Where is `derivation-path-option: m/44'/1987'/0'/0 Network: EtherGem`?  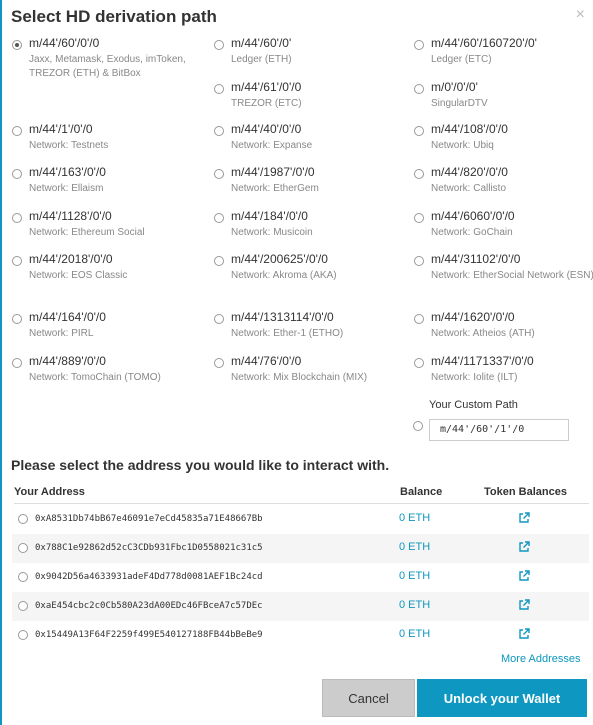 derivation-path-option: m/44'/1987'/0'/0 Network: EtherGem is located at coordinates (306, 185).